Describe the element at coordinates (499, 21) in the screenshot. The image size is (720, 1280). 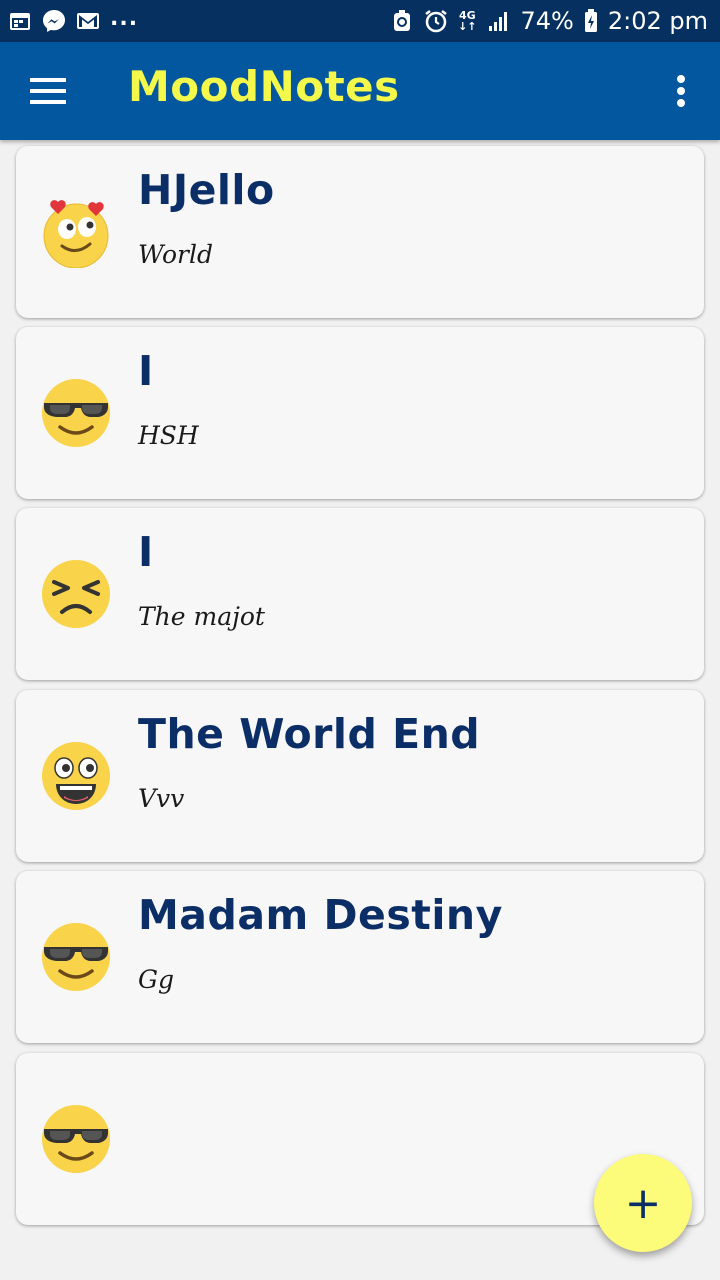
I see `signal-icon` at that location.